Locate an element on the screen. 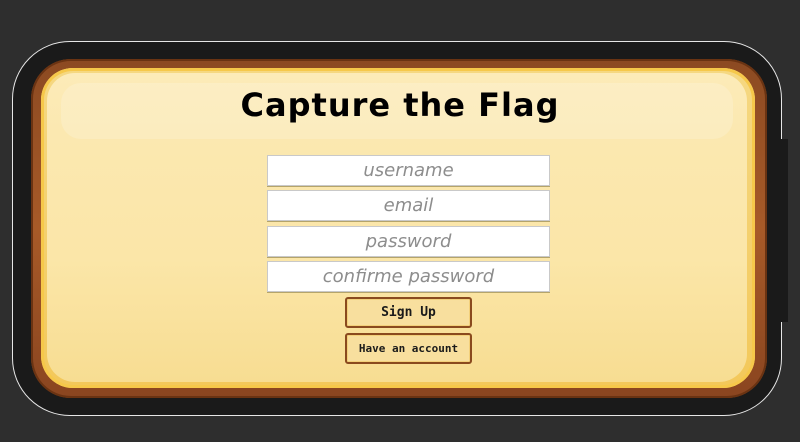 This screenshot has width=800, height=442. username-input is located at coordinates (408, 170).